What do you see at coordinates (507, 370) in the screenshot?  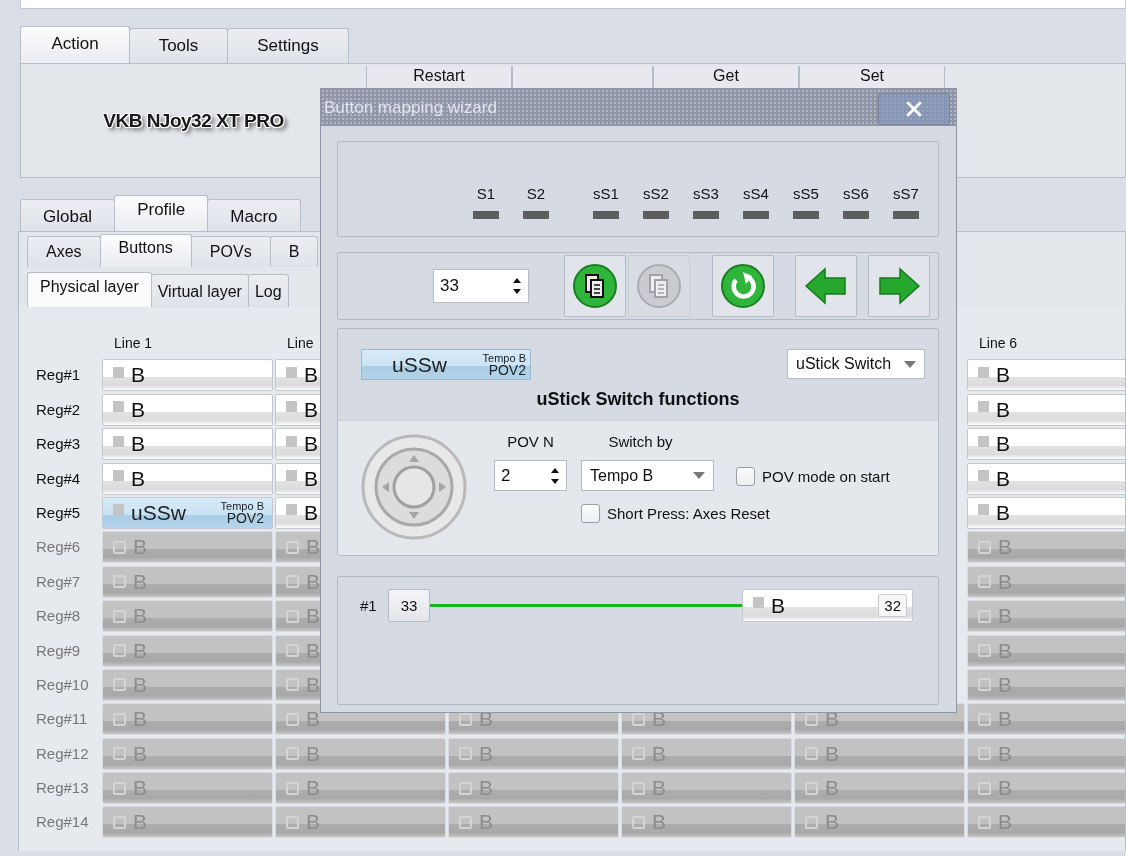 I see `pov-label: POV2` at bounding box center [507, 370].